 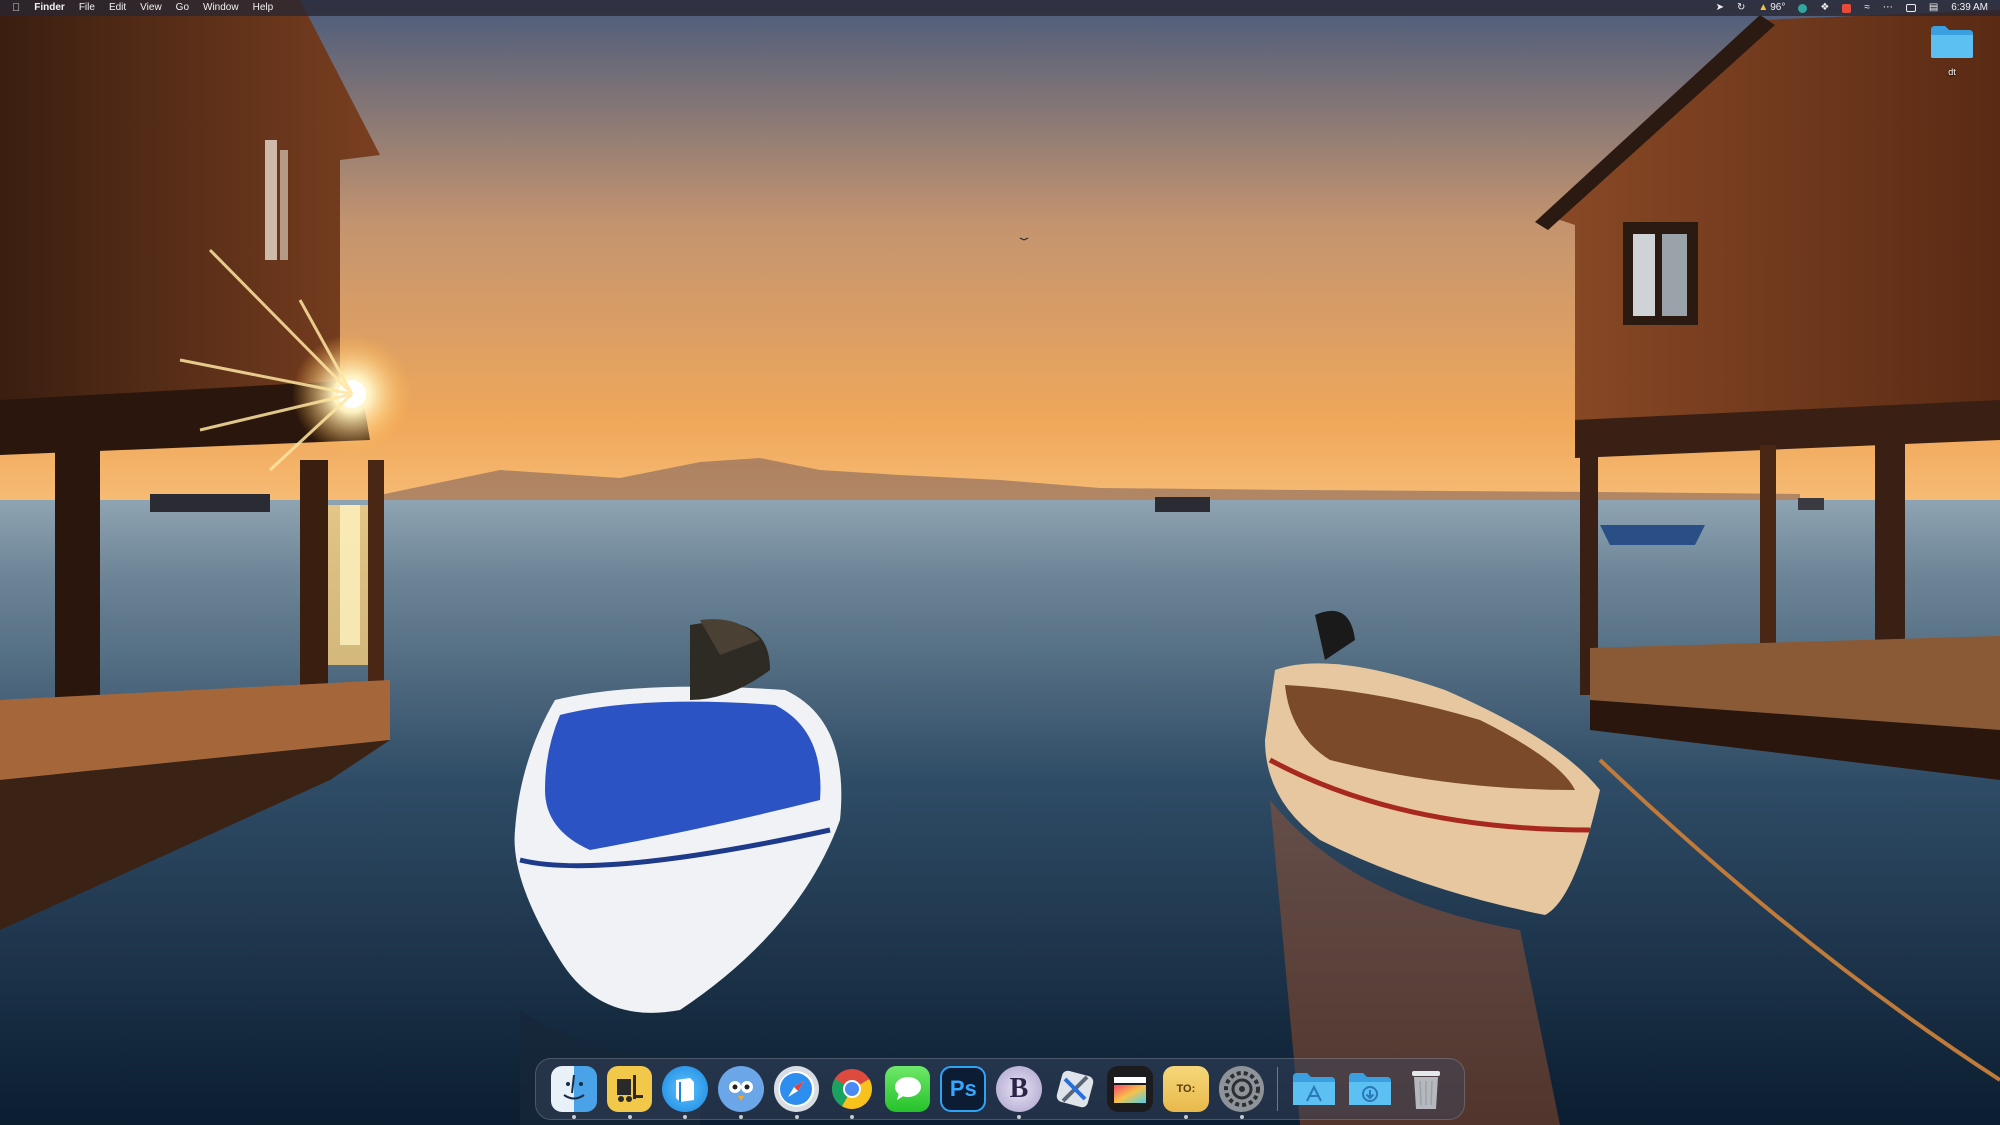 What do you see at coordinates (1720, 8) in the screenshot?
I see `location-arrow-icon: ➤` at bounding box center [1720, 8].